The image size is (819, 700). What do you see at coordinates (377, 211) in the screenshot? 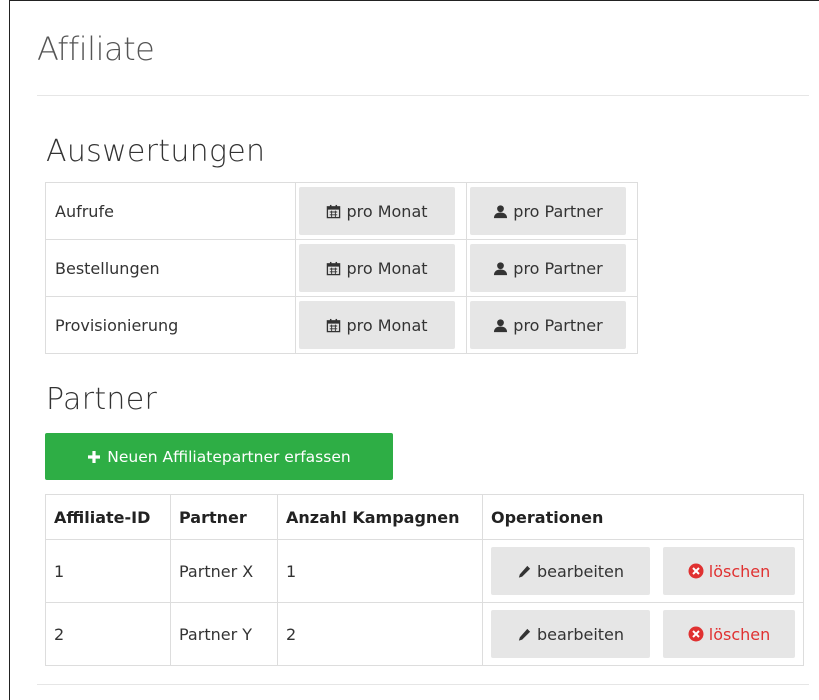
I see `aufrufe-per-month-button: pro Monat` at bounding box center [377, 211].